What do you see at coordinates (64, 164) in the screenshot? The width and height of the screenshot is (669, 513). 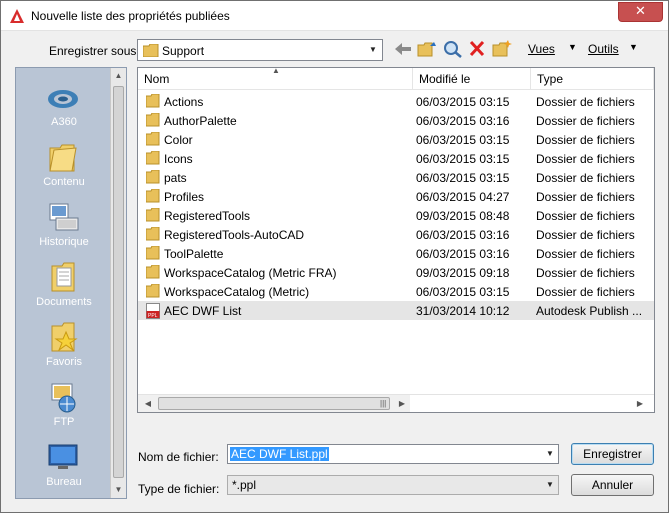 I see `place-contenu: Contenu` at bounding box center [64, 164].